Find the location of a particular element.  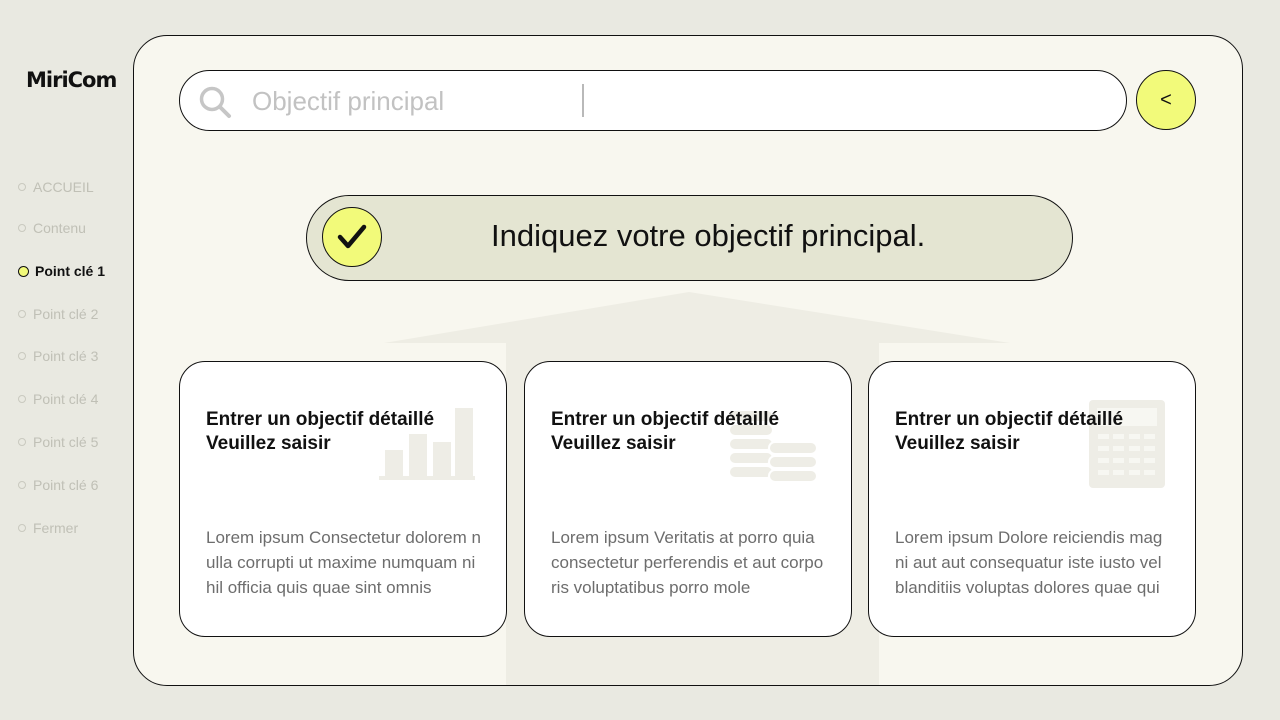

nav-item-point-cle-5: Point clé 5 is located at coordinates (73, 442).